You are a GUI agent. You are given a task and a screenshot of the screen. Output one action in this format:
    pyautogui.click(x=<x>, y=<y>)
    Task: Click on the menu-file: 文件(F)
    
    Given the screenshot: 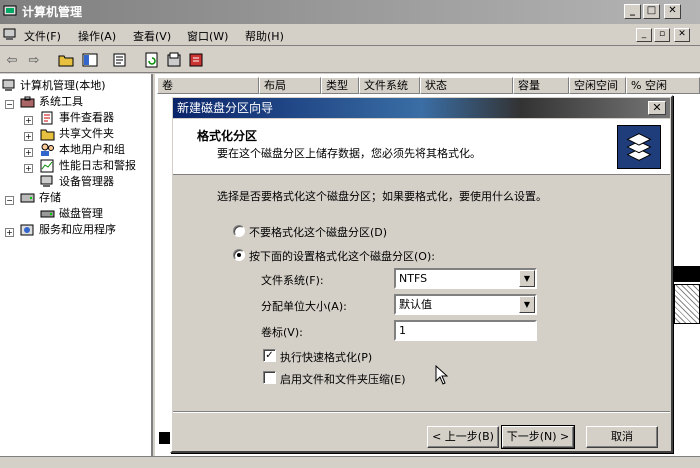 What is the action you would take?
    pyautogui.click(x=42, y=36)
    